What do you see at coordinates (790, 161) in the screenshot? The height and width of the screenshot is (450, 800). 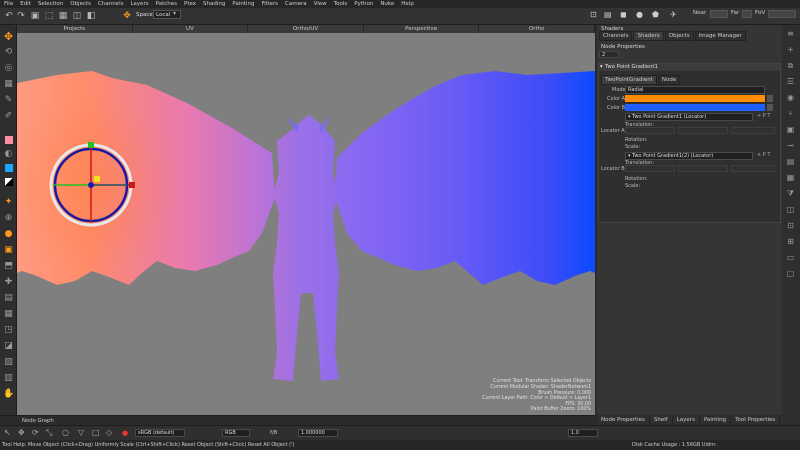 I see `stack-icon: ▤` at bounding box center [790, 161].